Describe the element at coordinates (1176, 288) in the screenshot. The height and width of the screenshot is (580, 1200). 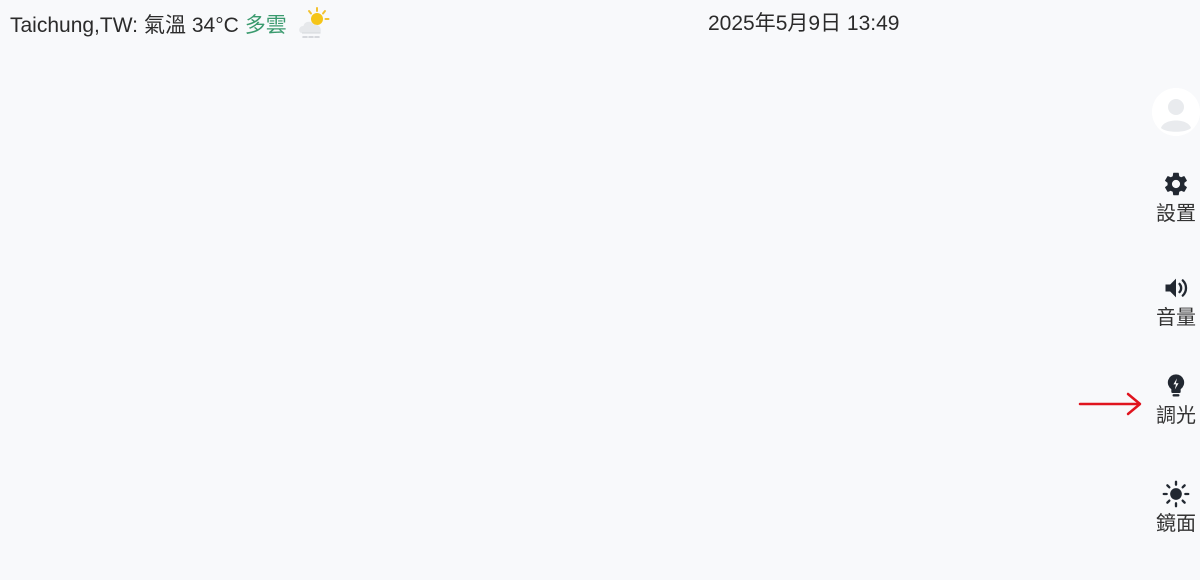
I see `speaker-icon` at that location.